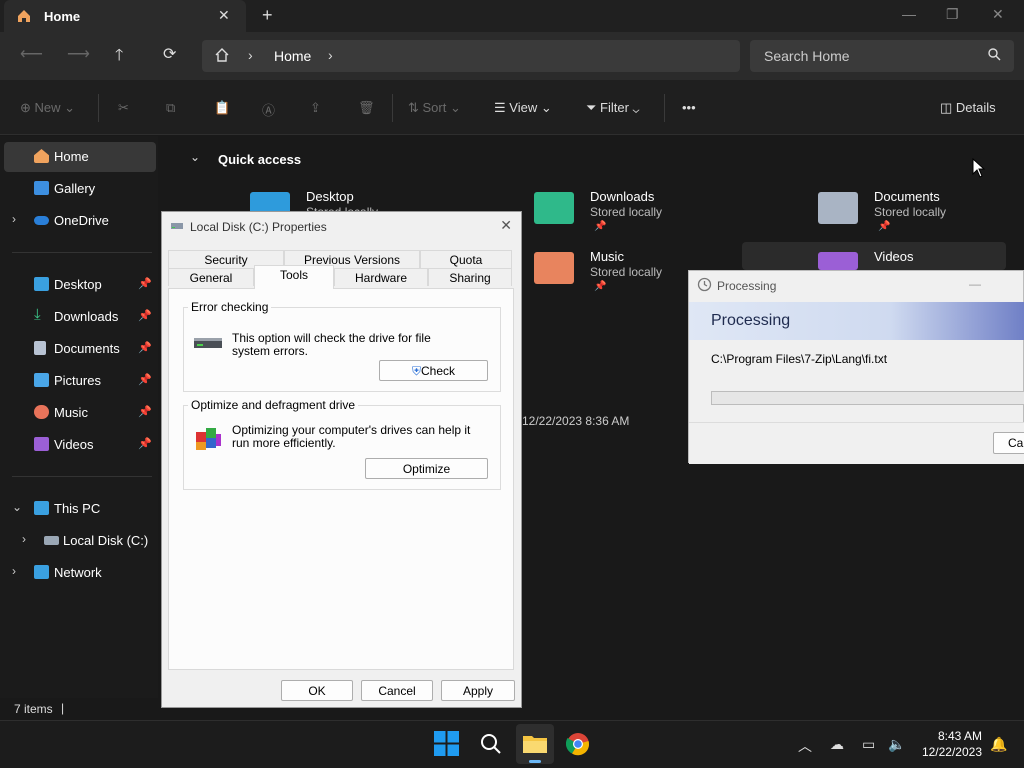 The width and height of the screenshot is (1024, 768). I want to click on sidebar-item-downloads: ⤓ Downloads 📌, so click(80, 317).